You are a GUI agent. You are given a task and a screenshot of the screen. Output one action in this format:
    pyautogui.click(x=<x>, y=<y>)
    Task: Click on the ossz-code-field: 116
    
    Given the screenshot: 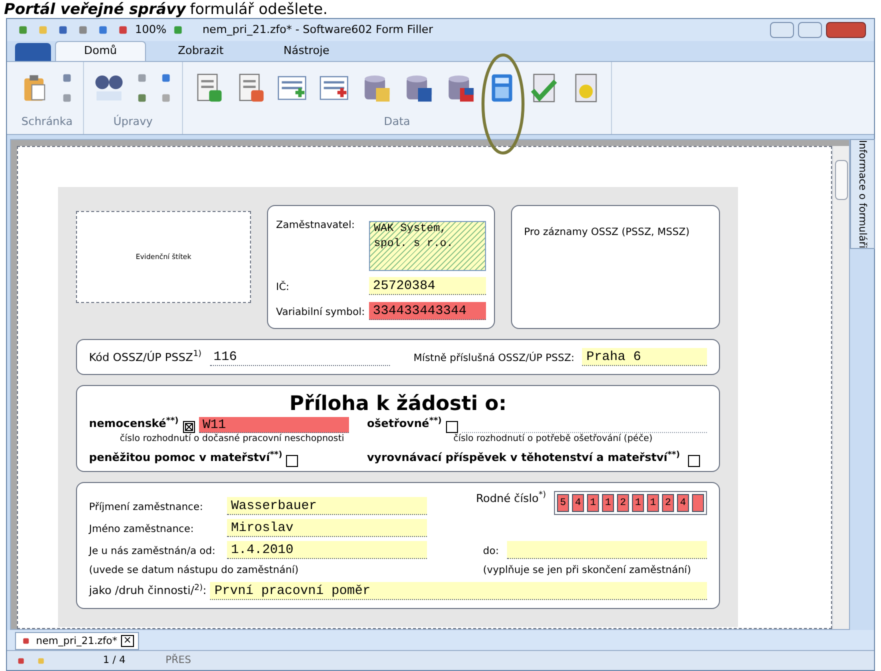 What is the action you would take?
    pyautogui.click(x=300, y=357)
    